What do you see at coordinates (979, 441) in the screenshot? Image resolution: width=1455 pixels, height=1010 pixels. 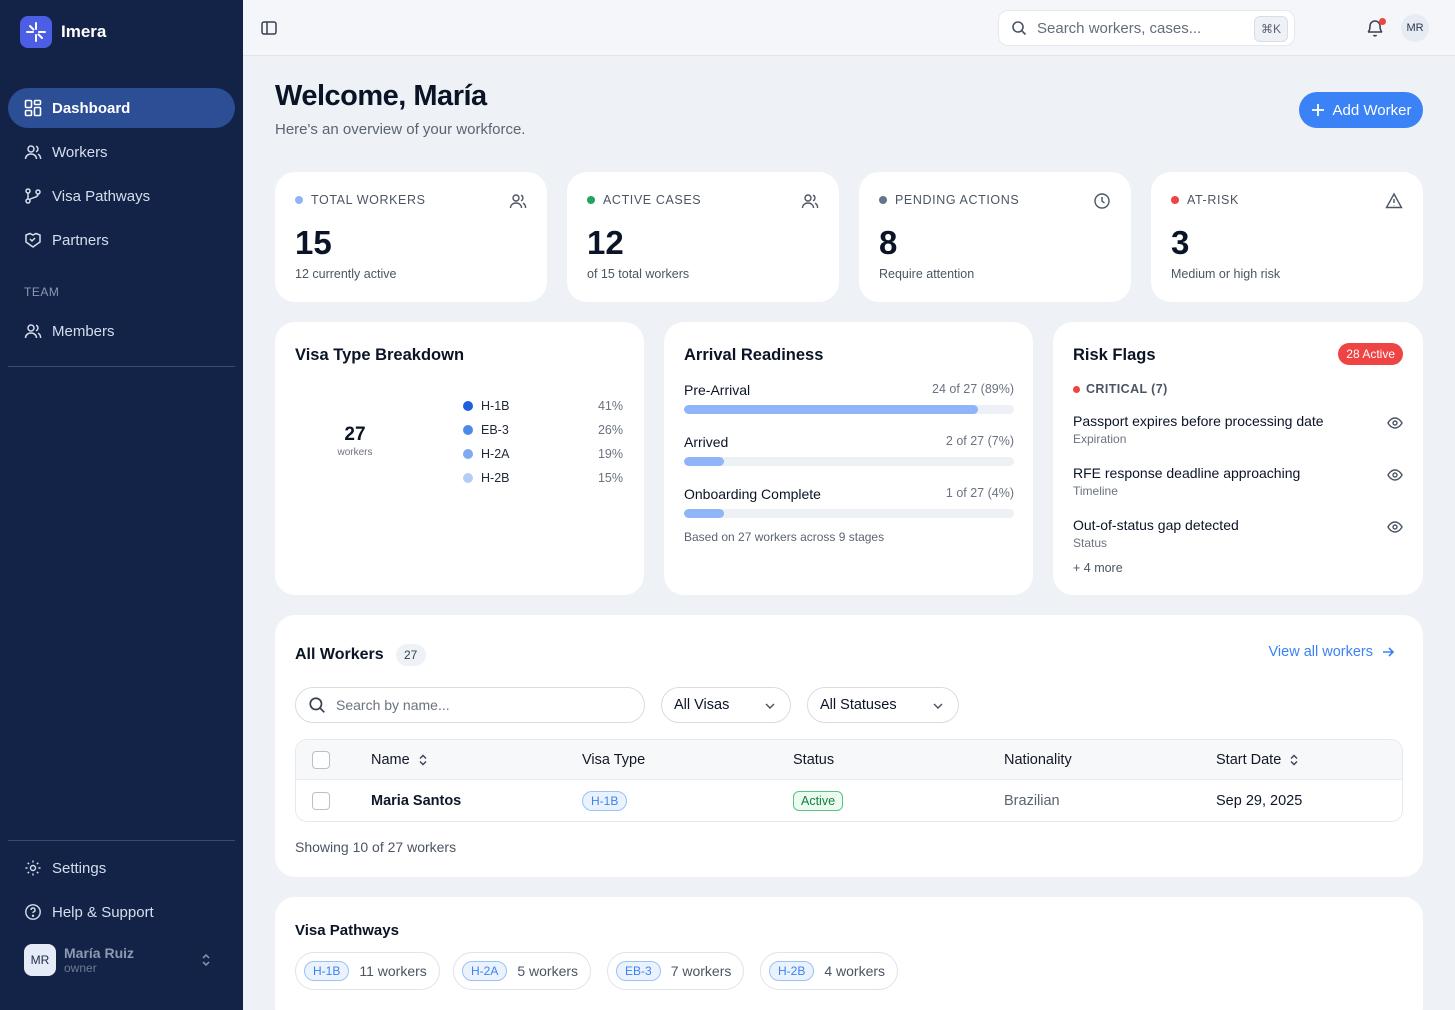 I see `progress-count: 2 of 27 (7%)` at bounding box center [979, 441].